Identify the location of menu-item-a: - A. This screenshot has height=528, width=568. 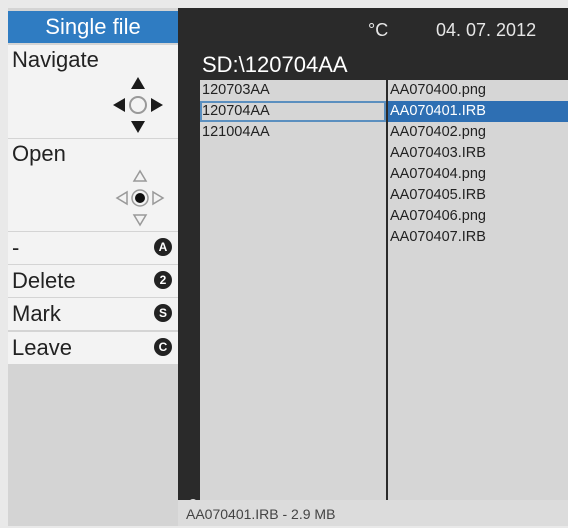
(93, 248).